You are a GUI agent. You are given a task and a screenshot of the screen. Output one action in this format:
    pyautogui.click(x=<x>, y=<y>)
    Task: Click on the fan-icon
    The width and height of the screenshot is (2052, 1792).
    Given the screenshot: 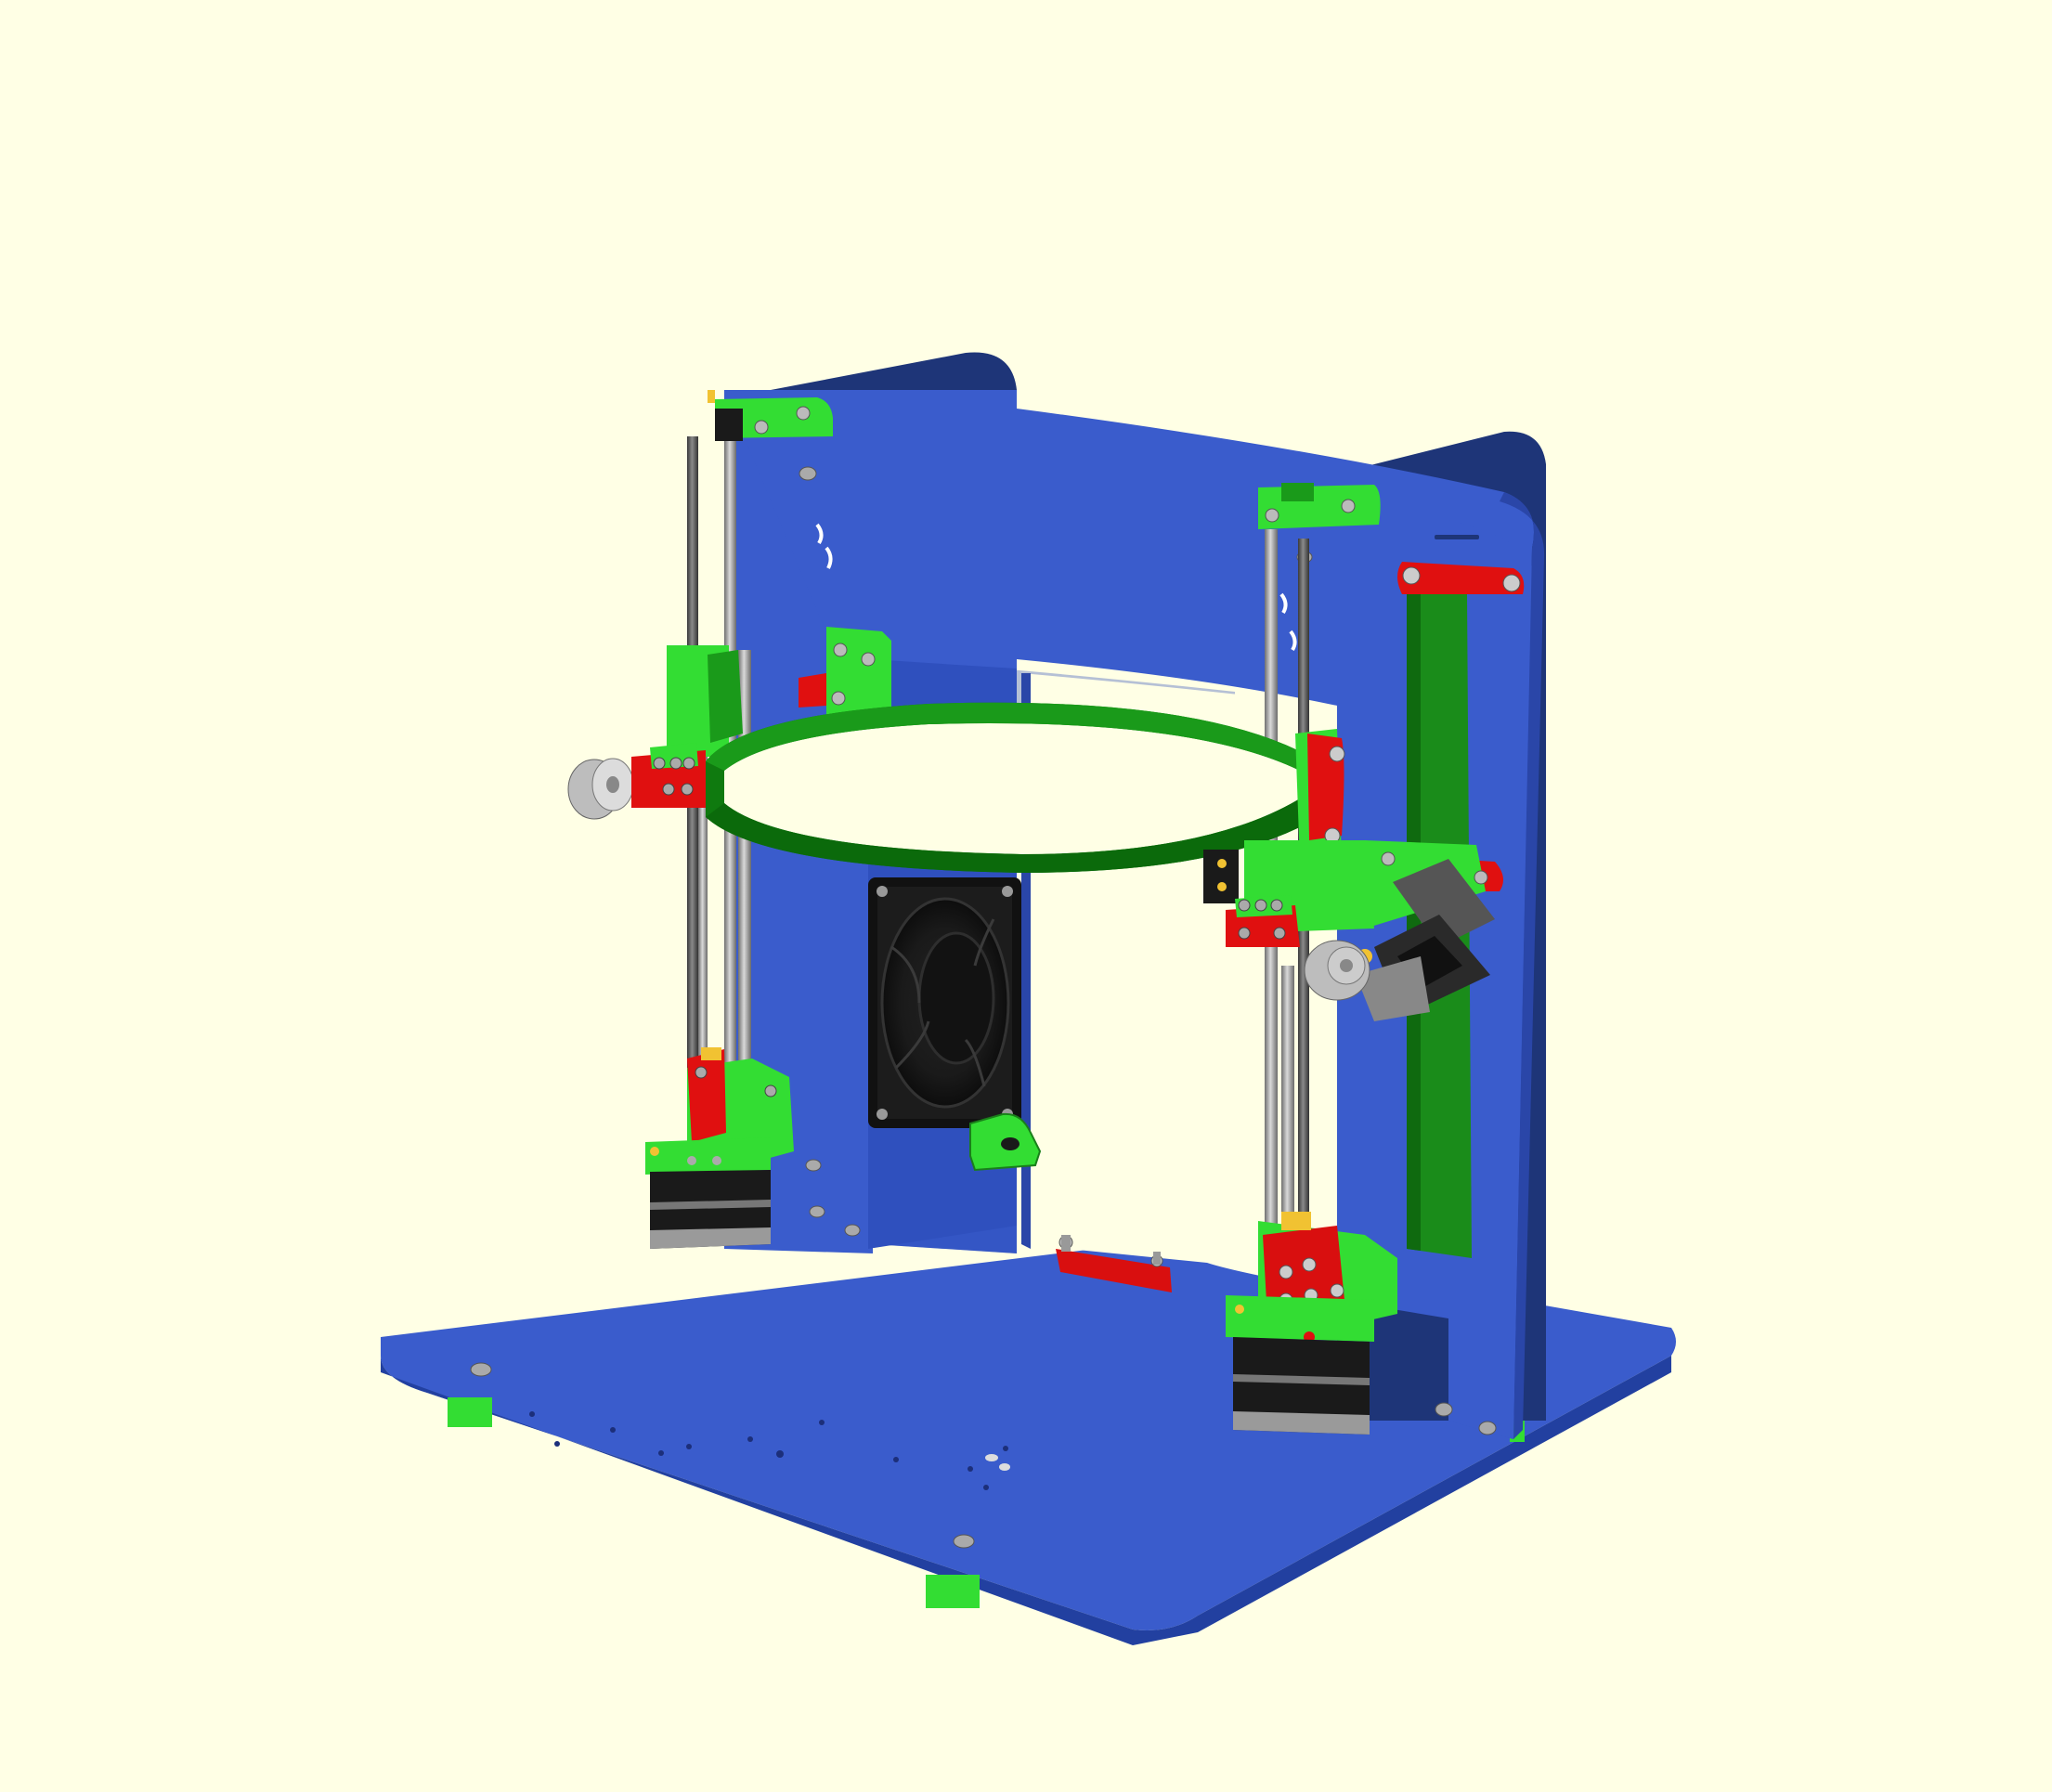 What is the action you would take?
    pyautogui.click(x=944, y=1002)
    